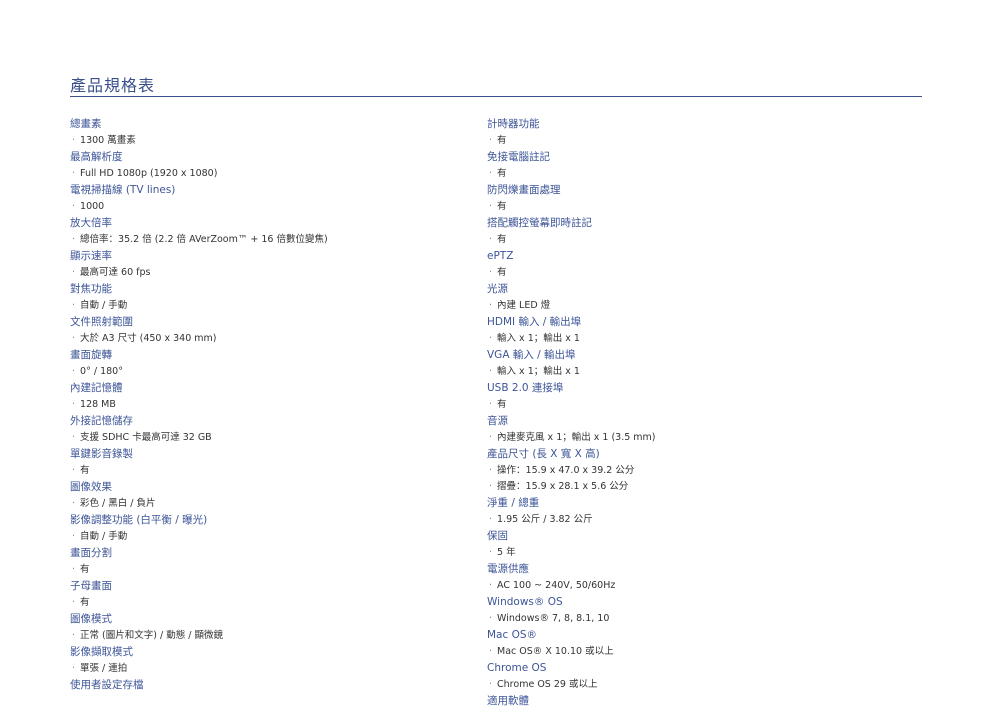  Describe the element at coordinates (91, 586) in the screenshot. I see `spec-heading: 子母畫面` at that location.